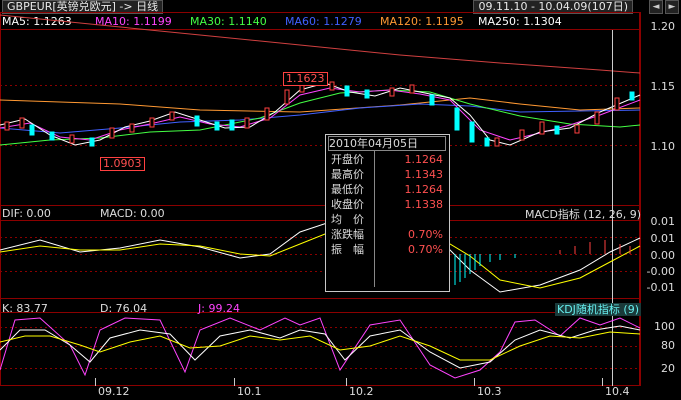 The image size is (681, 400). I want to click on price-axis-label: 1.10, so click(663, 146).